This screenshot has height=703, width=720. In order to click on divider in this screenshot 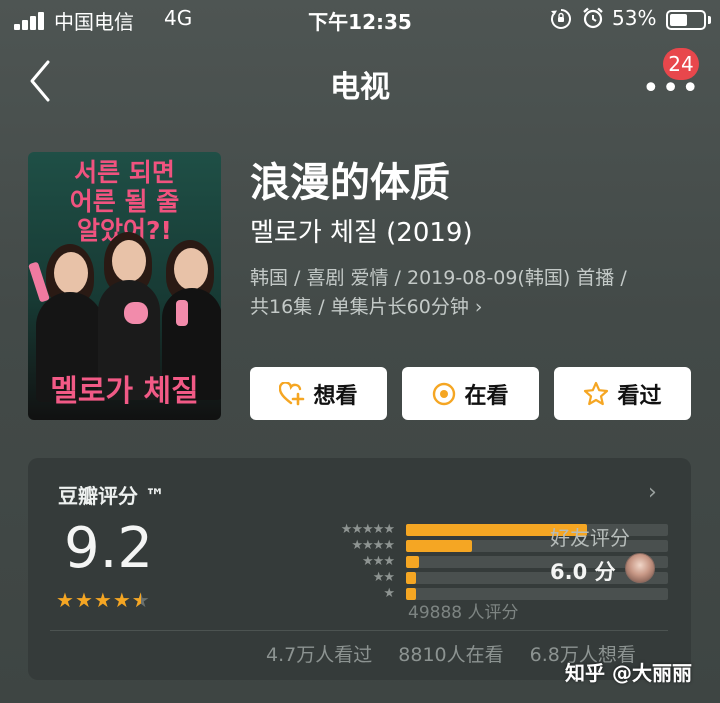, I will do `click(359, 630)`.